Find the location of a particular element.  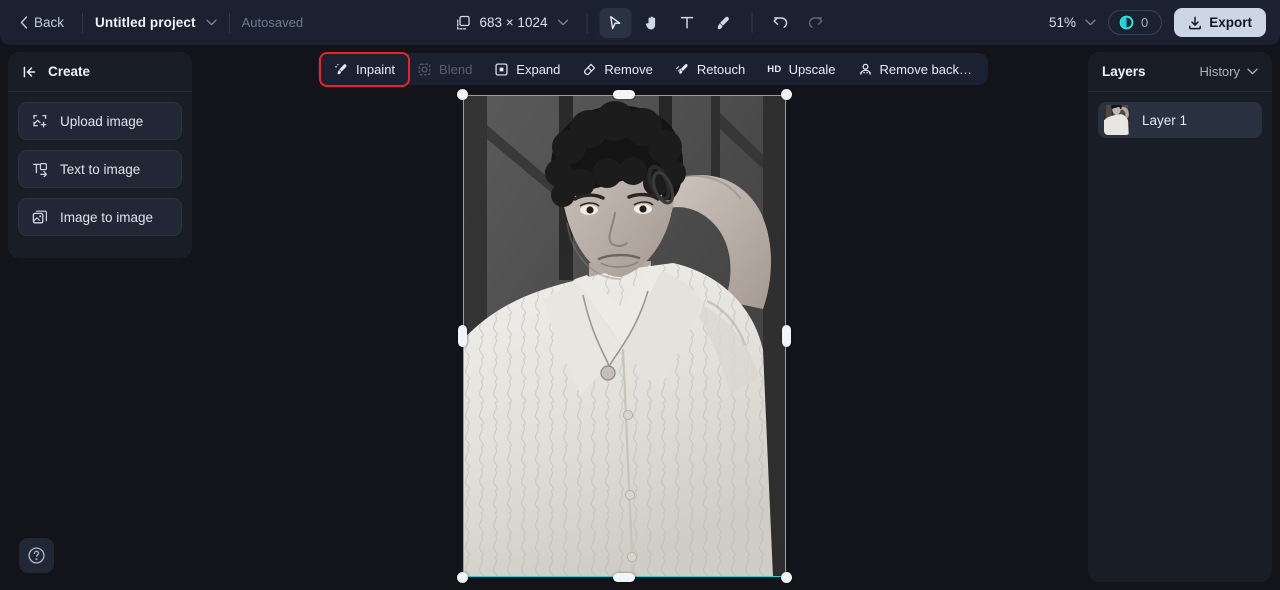

select-icon is located at coordinates (615, 22).